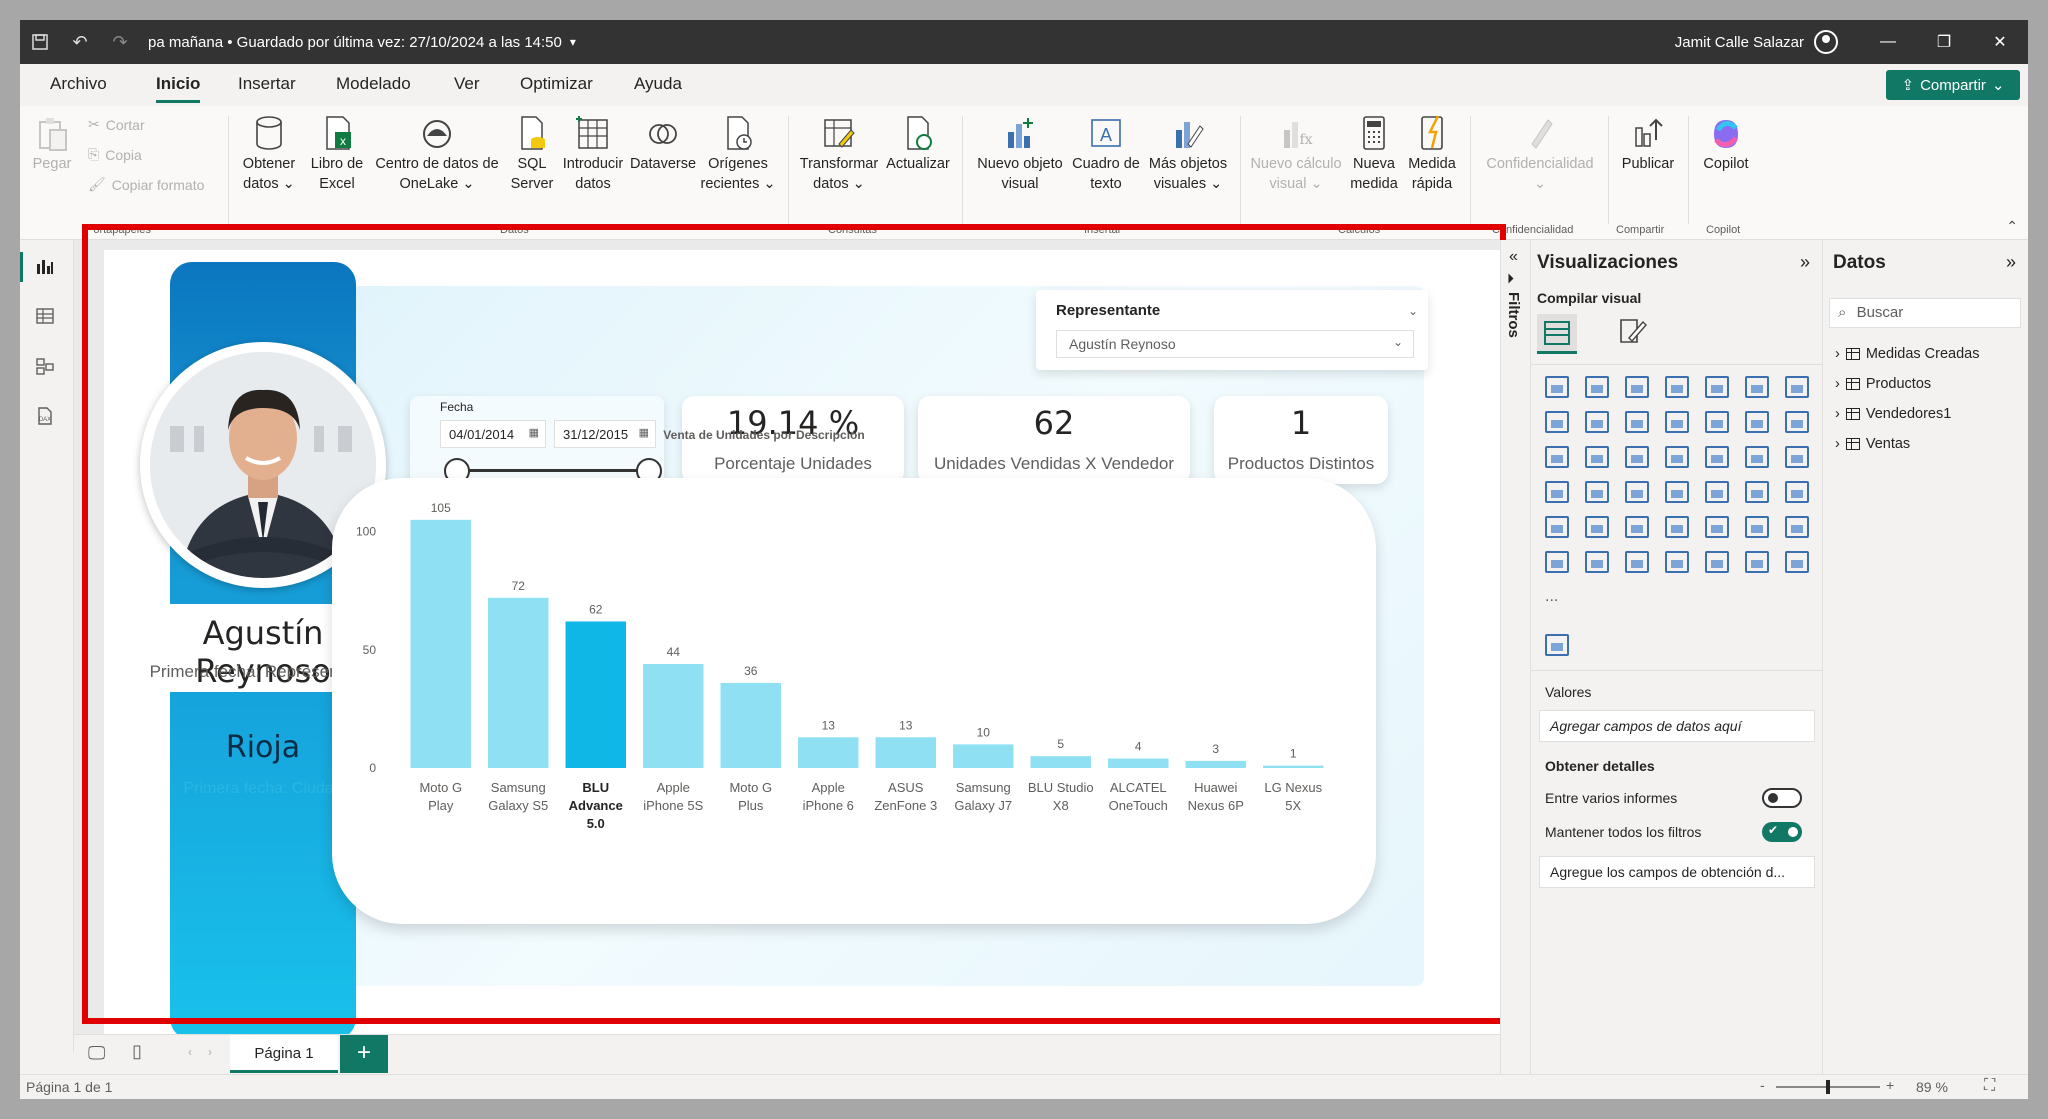 The width and height of the screenshot is (2048, 1119). Describe the element at coordinates (1540, 154) in the screenshot. I see `sensitivity-button: Confidencialidad ⌄` at that location.